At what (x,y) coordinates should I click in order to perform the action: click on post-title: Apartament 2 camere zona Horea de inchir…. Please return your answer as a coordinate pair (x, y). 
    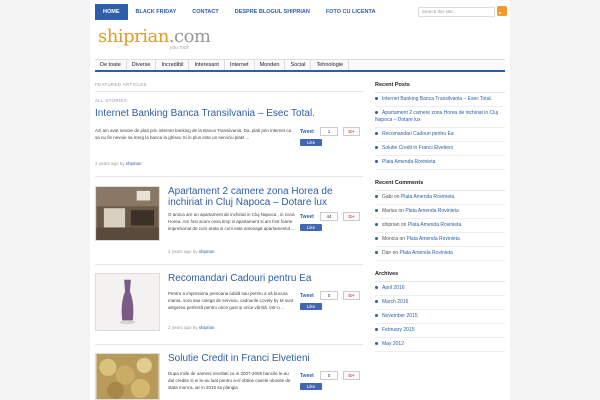
    Looking at the image, I should click on (265, 197).